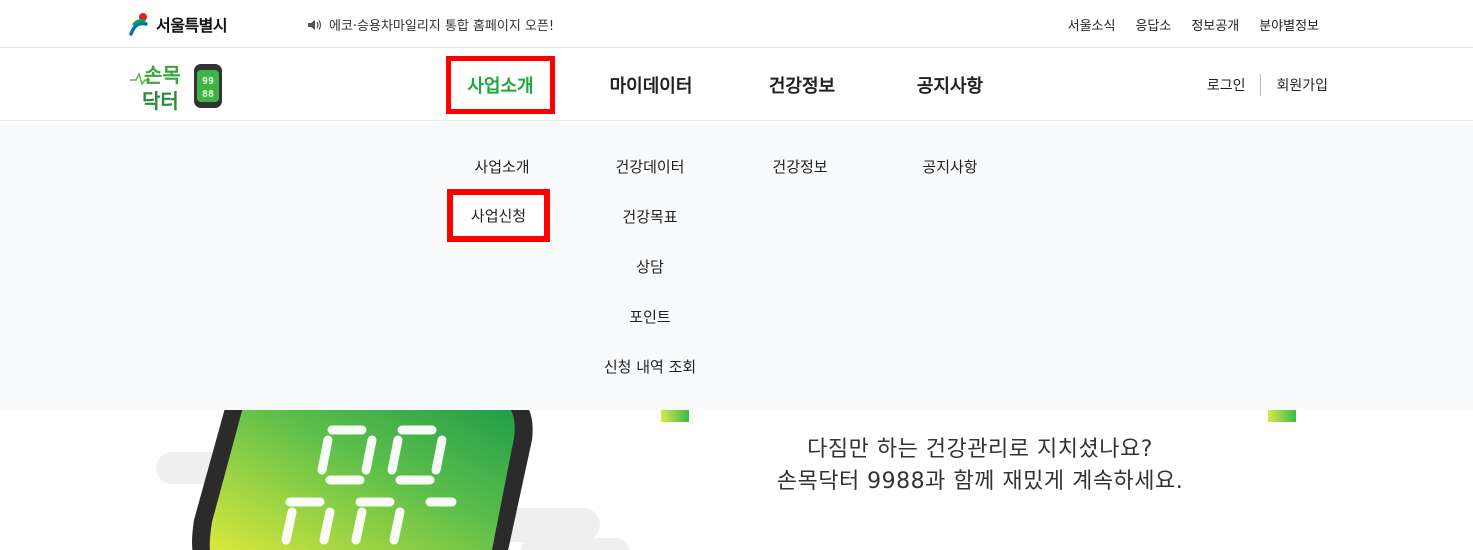  Describe the element at coordinates (162, 75) in the screenshot. I see `svg-text: 손목` at that location.